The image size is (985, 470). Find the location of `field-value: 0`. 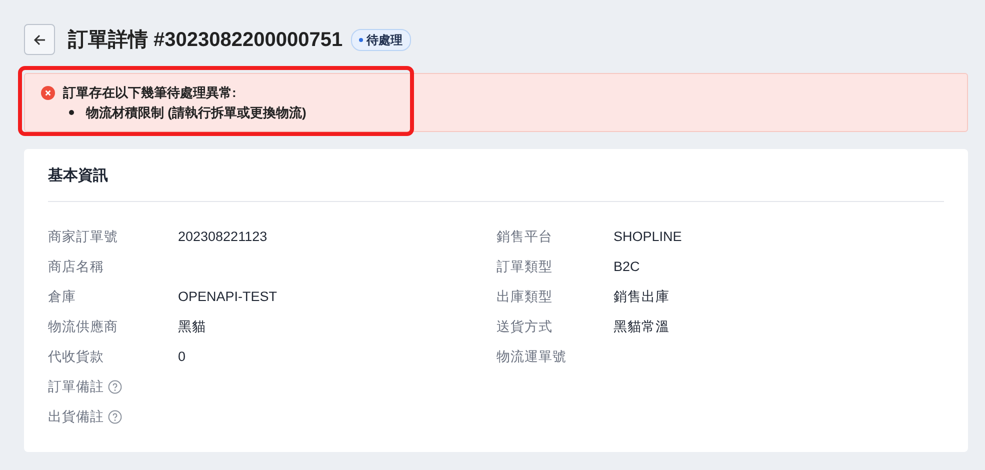

field-value: 0 is located at coordinates (182, 357).